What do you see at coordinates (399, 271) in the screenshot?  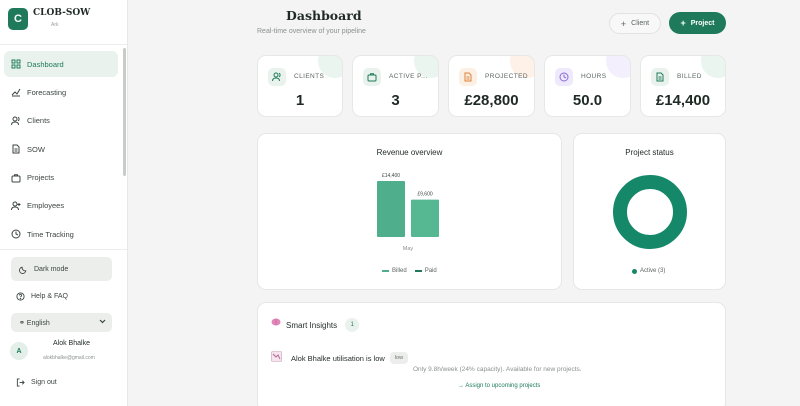 I see `legend-label: Billed` at bounding box center [399, 271].